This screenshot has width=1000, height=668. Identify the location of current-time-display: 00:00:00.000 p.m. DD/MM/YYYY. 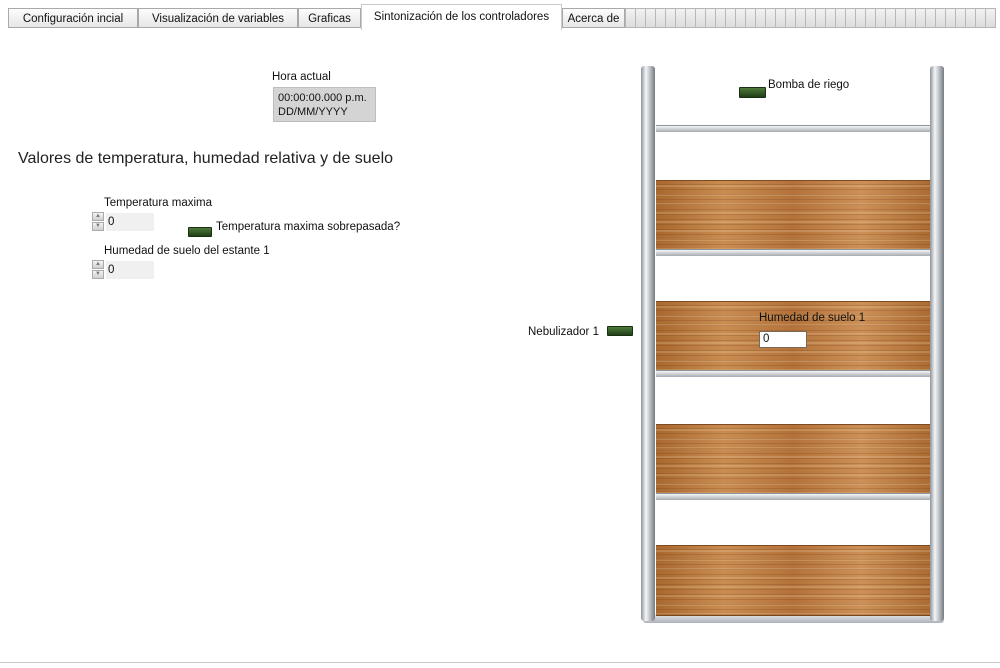
(324, 104).